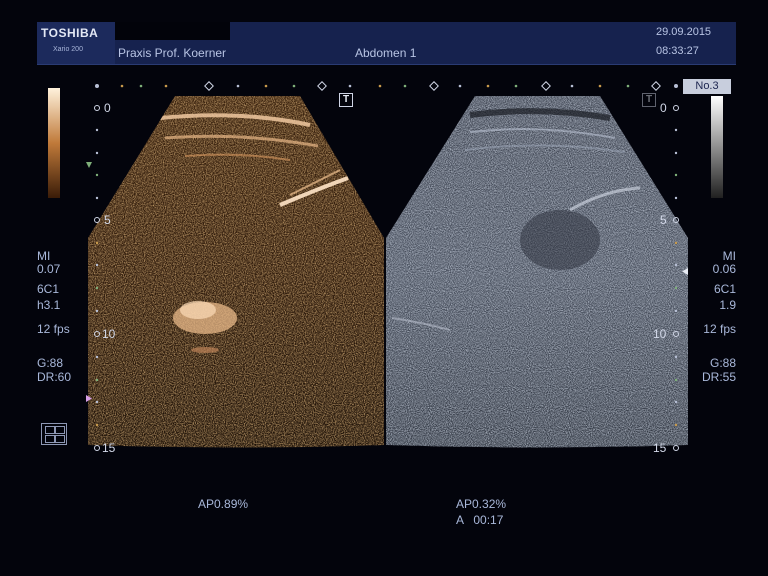 This screenshot has height=576, width=768. Describe the element at coordinates (663, 108) in the screenshot. I see `right-depth-label-0: 0` at that location.